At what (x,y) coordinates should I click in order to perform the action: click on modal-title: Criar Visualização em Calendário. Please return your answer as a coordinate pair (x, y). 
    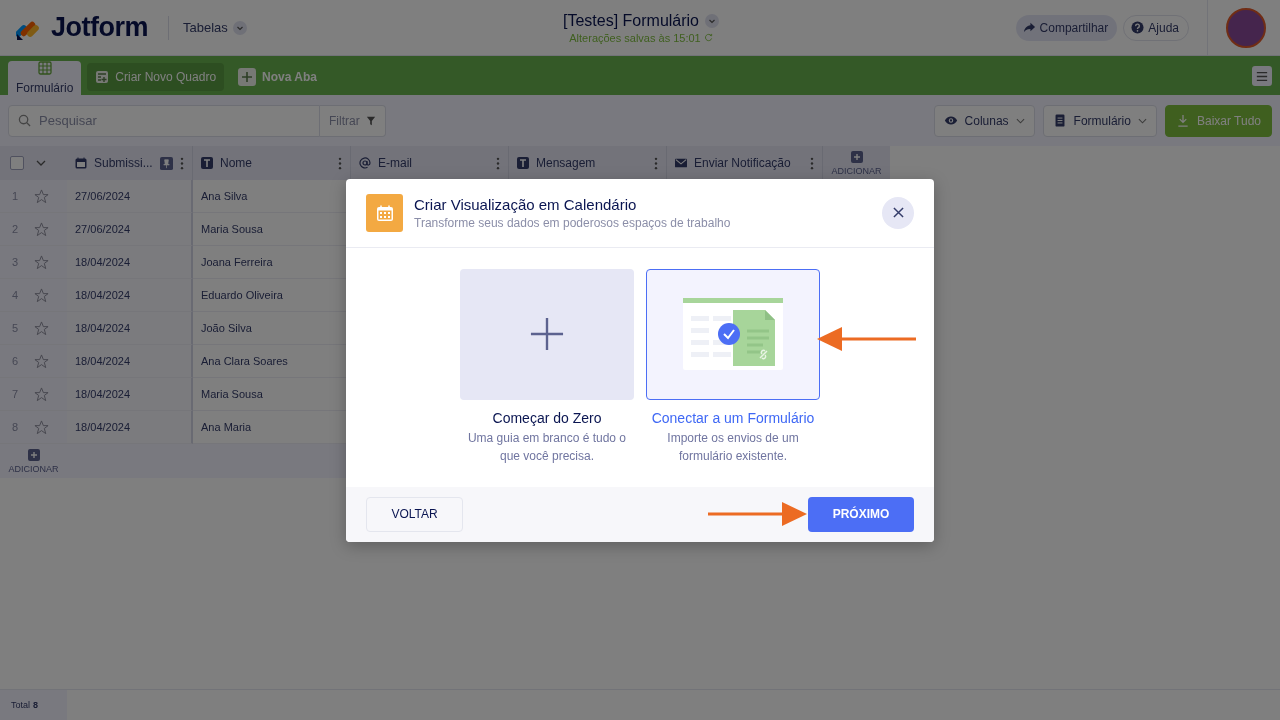
    Looking at the image, I should click on (526, 204).